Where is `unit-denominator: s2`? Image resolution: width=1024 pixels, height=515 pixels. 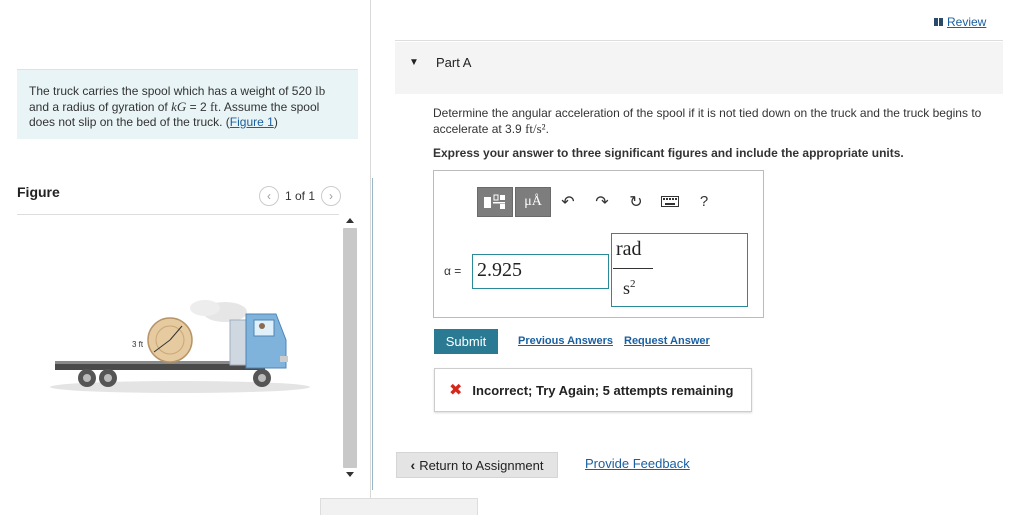 unit-denominator: s2 is located at coordinates (629, 288).